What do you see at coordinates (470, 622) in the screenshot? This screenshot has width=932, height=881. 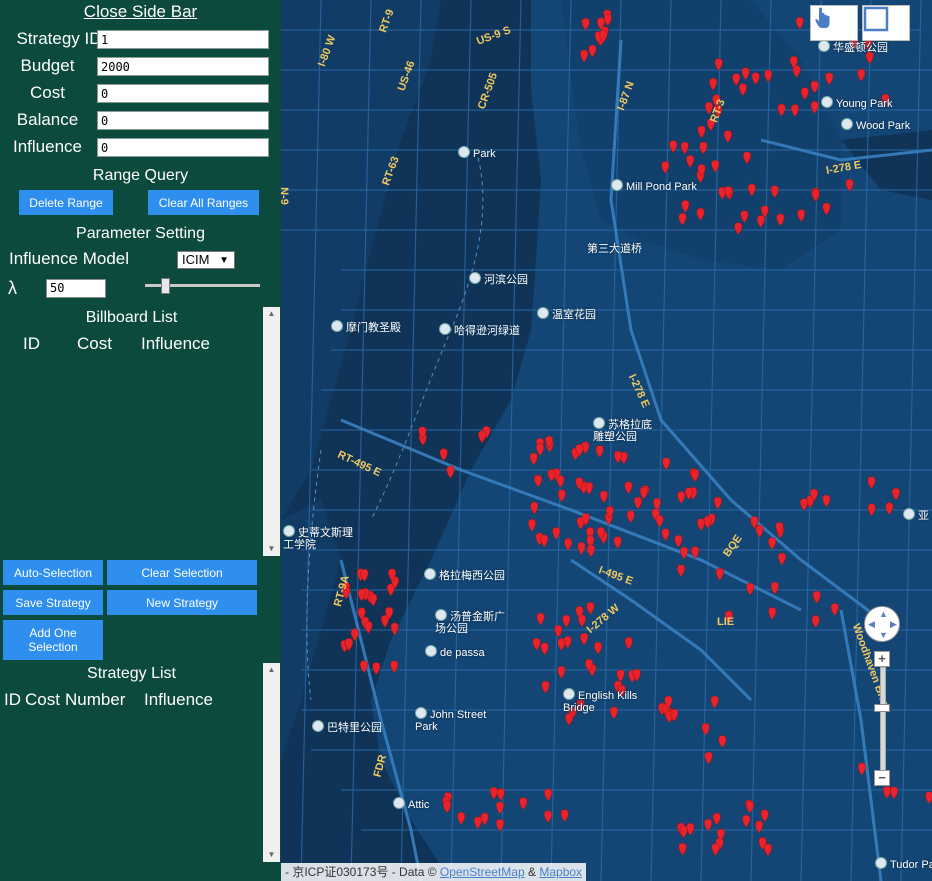 I see `poi-tompkins-square-park: 汤普金斯广场公园` at bounding box center [470, 622].